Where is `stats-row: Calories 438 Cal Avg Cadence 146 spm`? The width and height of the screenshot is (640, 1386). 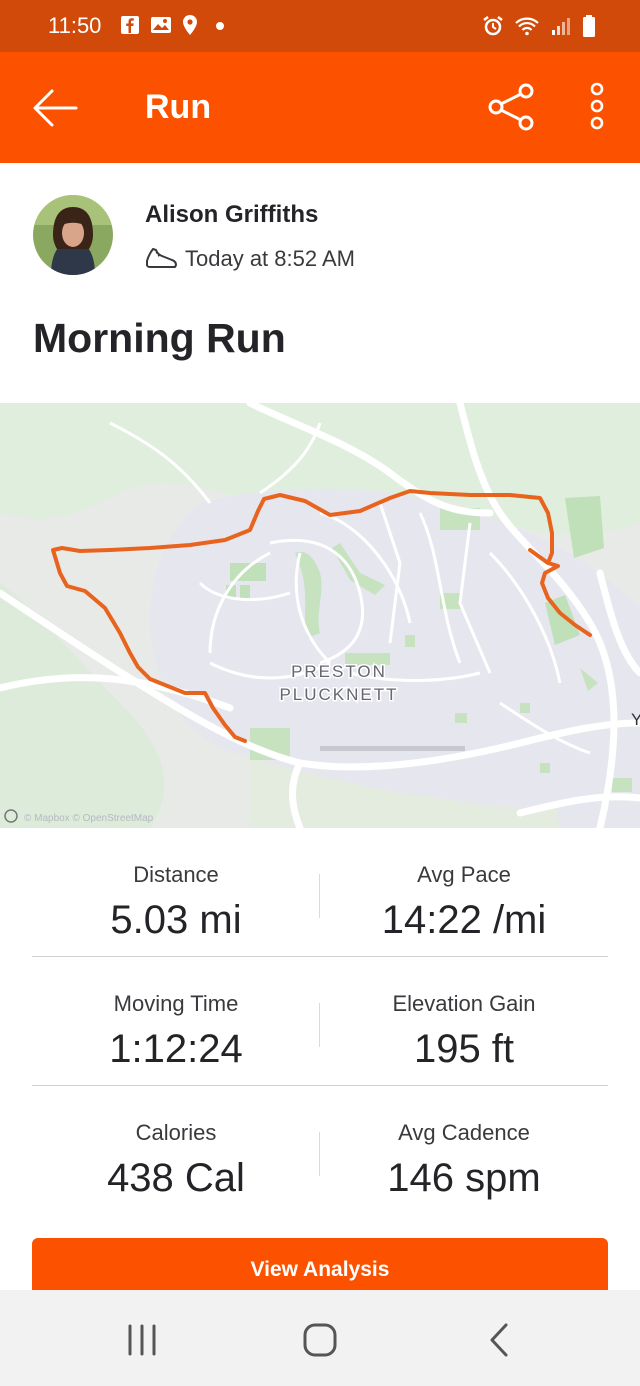 stats-row: Calories 438 Cal Avg Cadence 146 spm is located at coordinates (320, 1150).